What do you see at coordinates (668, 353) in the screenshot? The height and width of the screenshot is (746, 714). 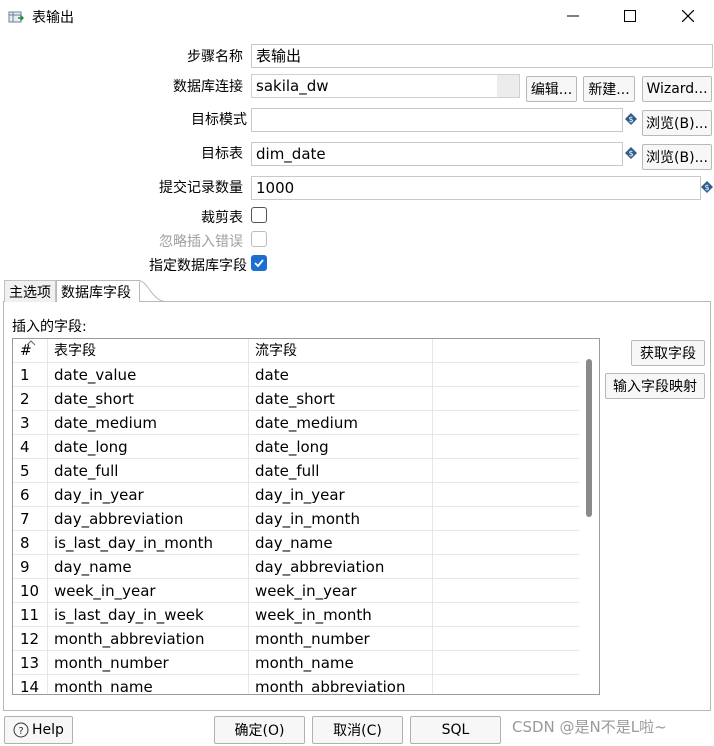 I see `get-fields-button: 获取字段` at bounding box center [668, 353].